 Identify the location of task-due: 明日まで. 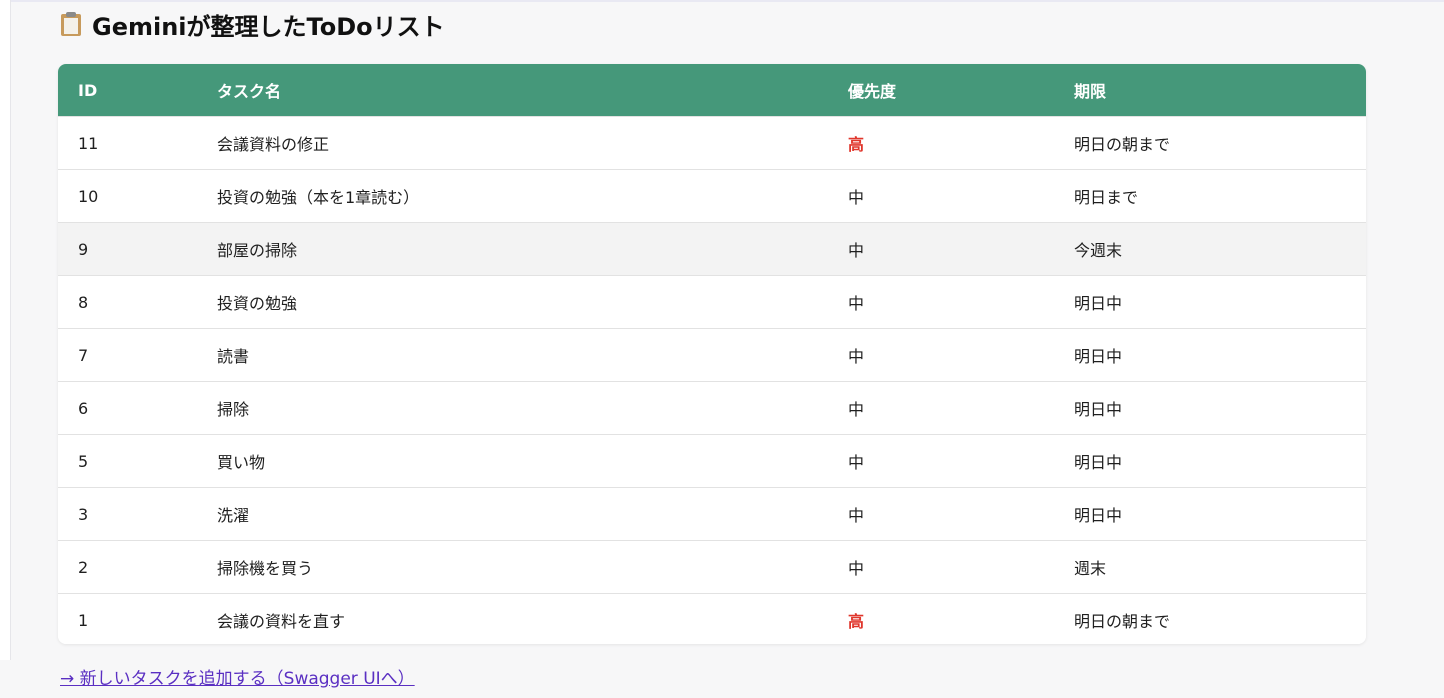
(1106, 197).